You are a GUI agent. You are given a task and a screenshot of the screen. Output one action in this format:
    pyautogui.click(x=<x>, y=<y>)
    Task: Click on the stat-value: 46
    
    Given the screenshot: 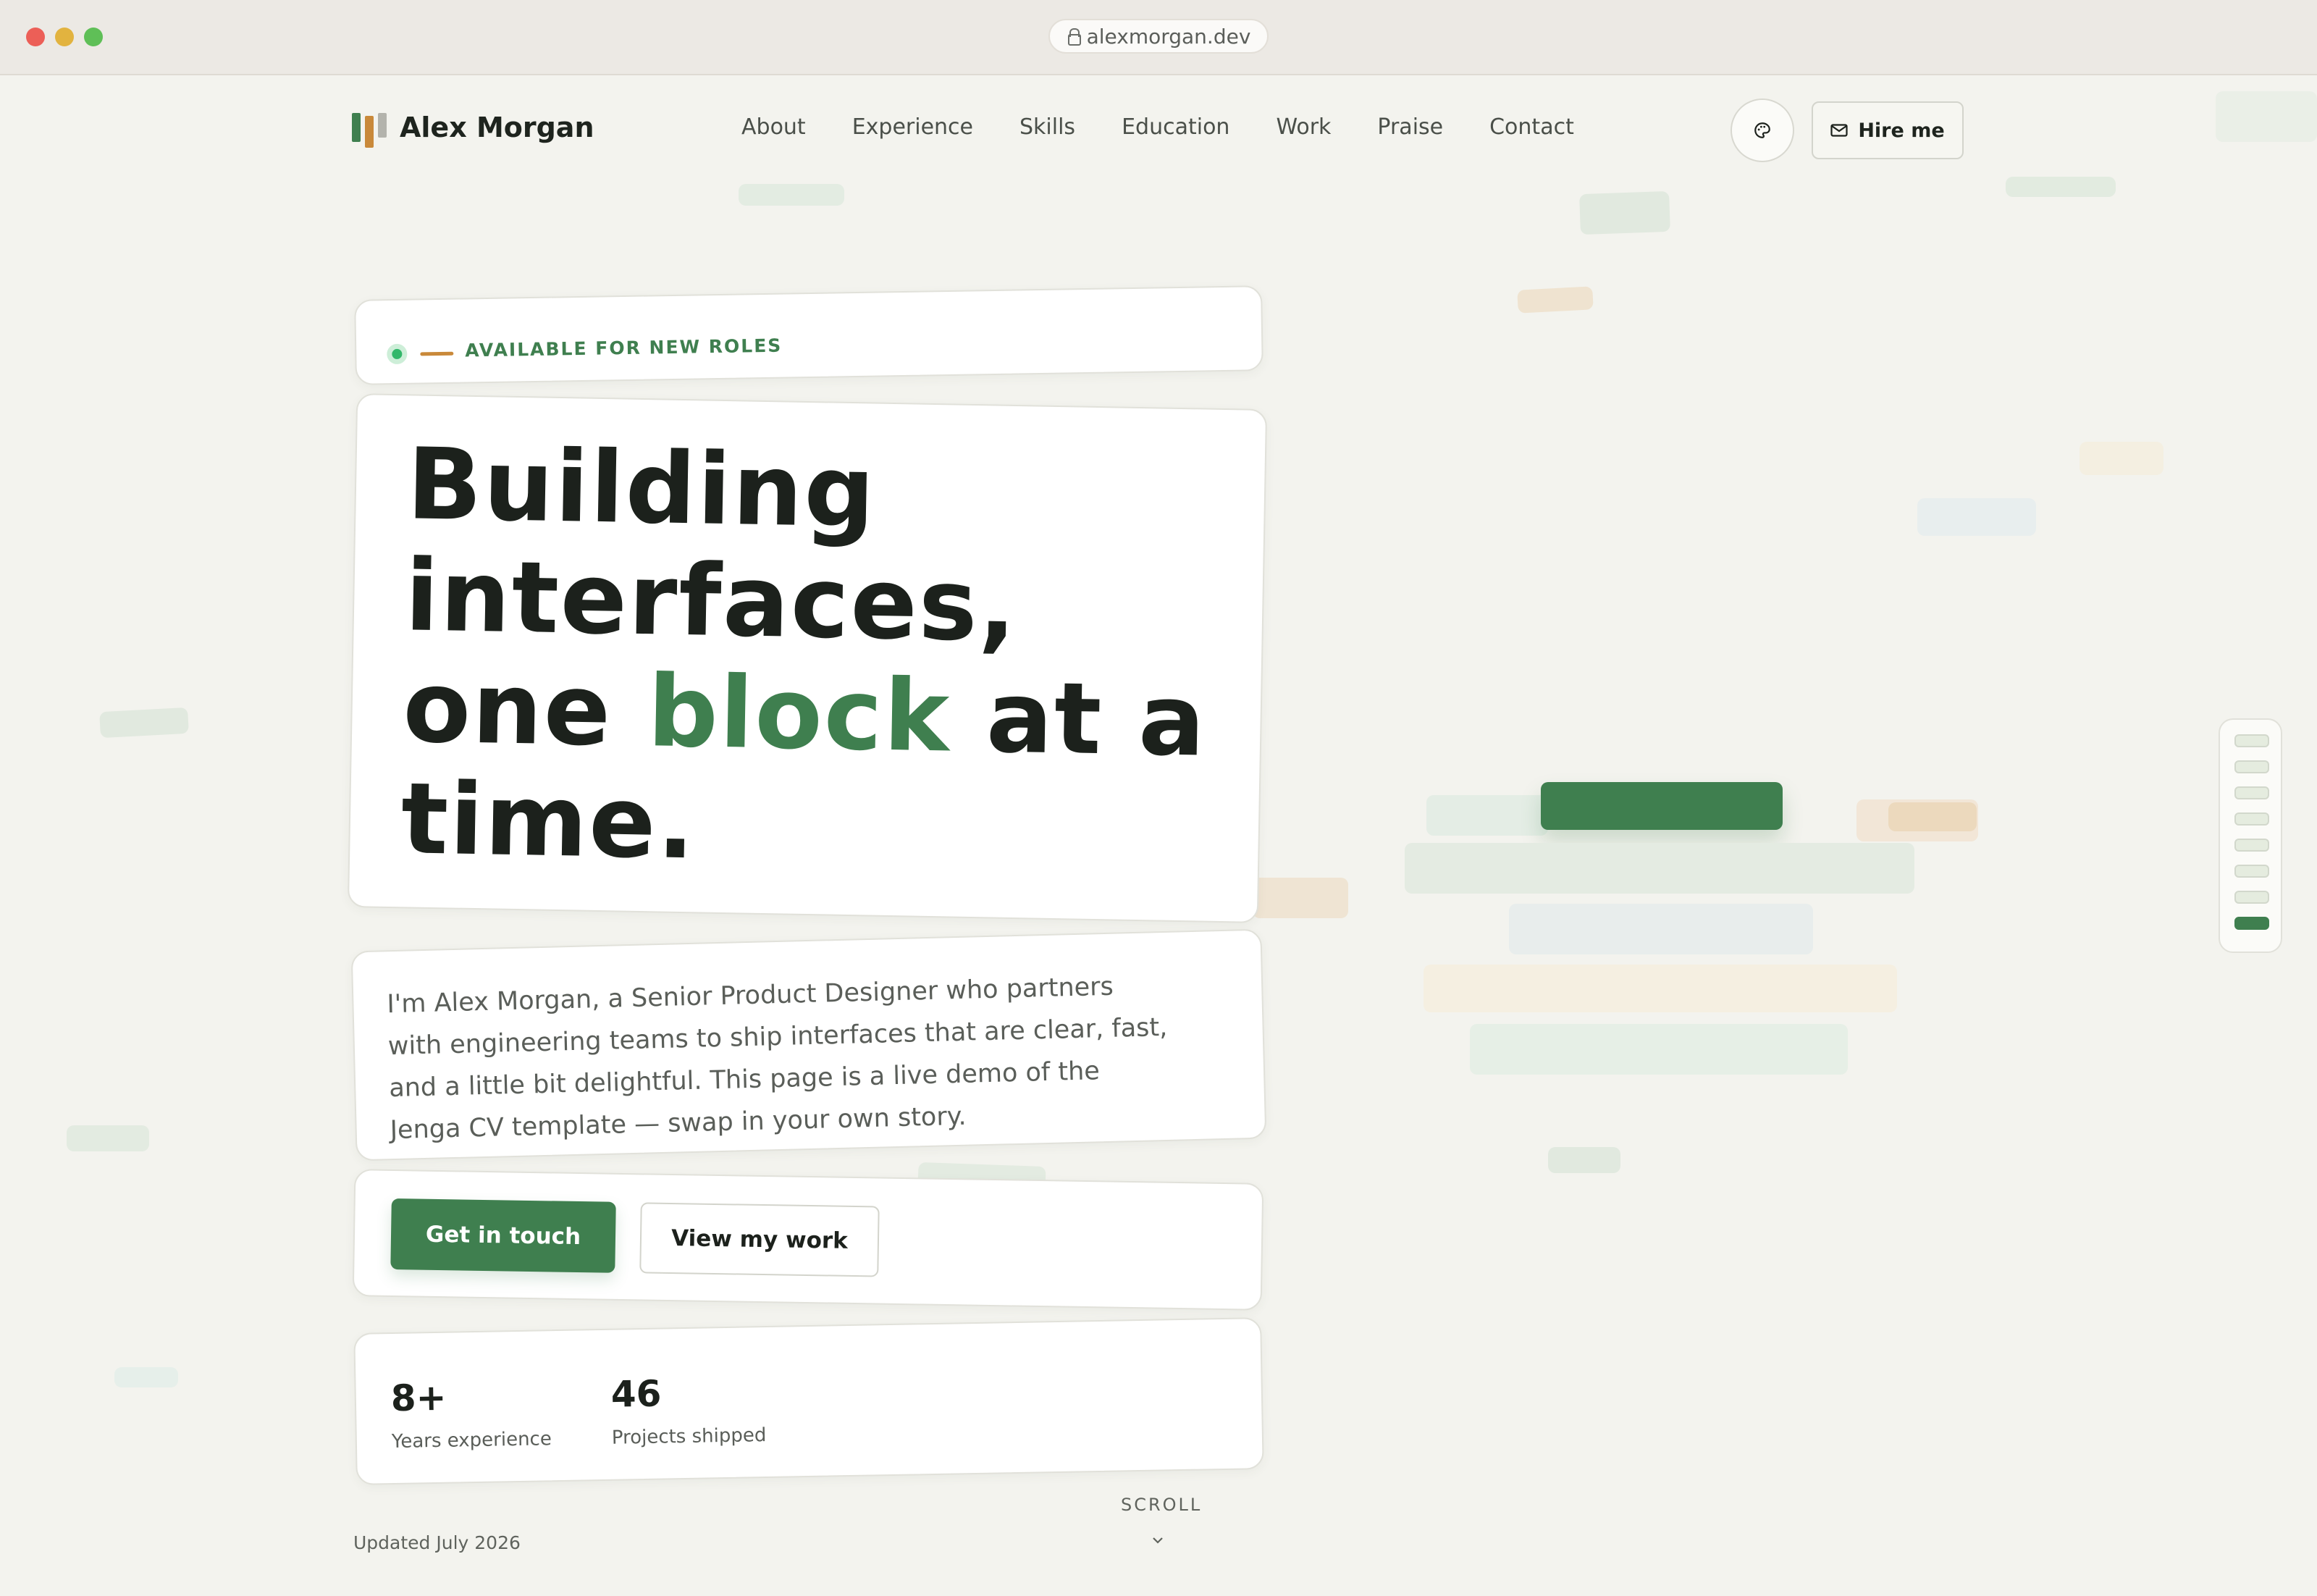 What is the action you would take?
    pyautogui.click(x=636, y=1394)
    